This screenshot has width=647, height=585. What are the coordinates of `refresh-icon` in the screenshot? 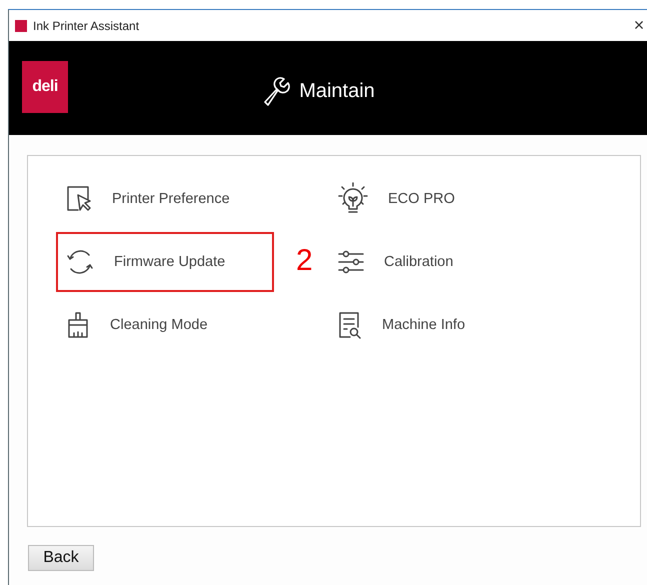 It's located at (80, 262).